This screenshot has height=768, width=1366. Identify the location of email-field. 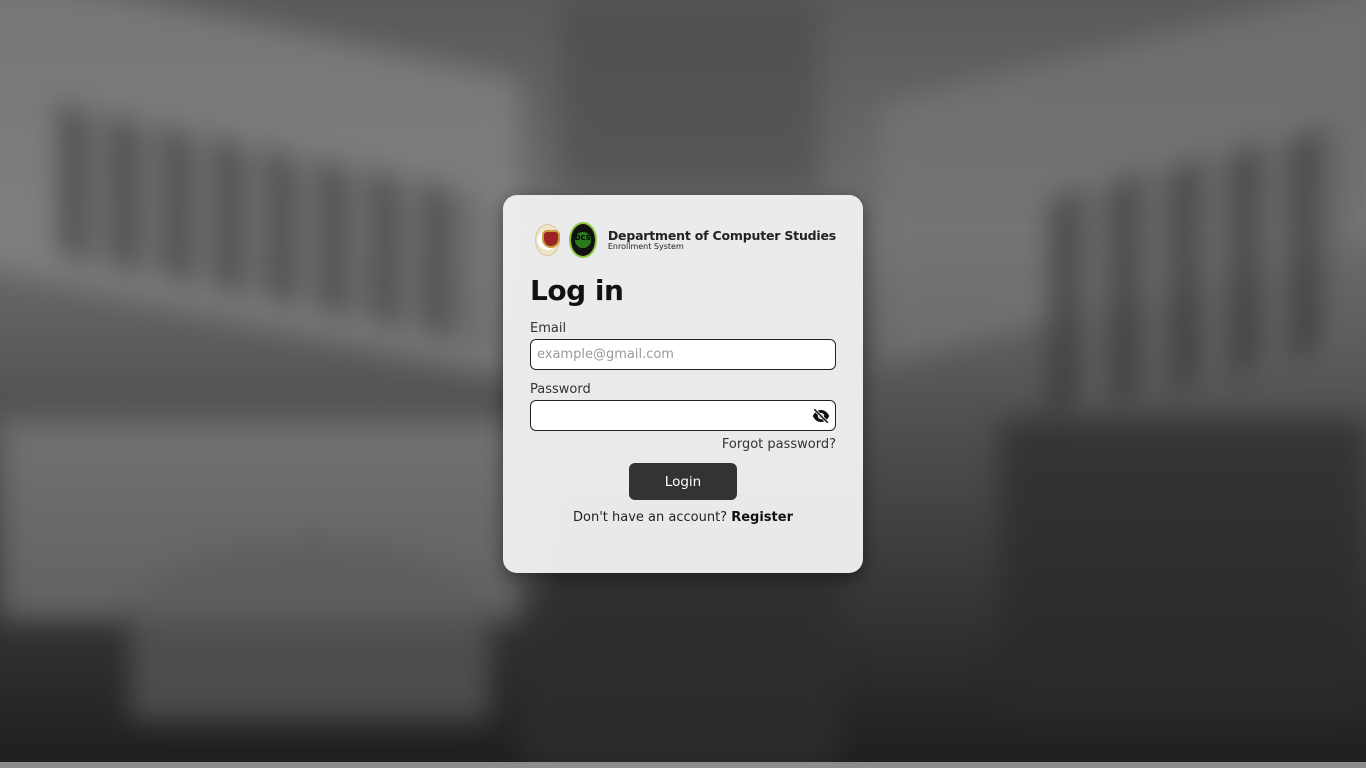
(683, 354).